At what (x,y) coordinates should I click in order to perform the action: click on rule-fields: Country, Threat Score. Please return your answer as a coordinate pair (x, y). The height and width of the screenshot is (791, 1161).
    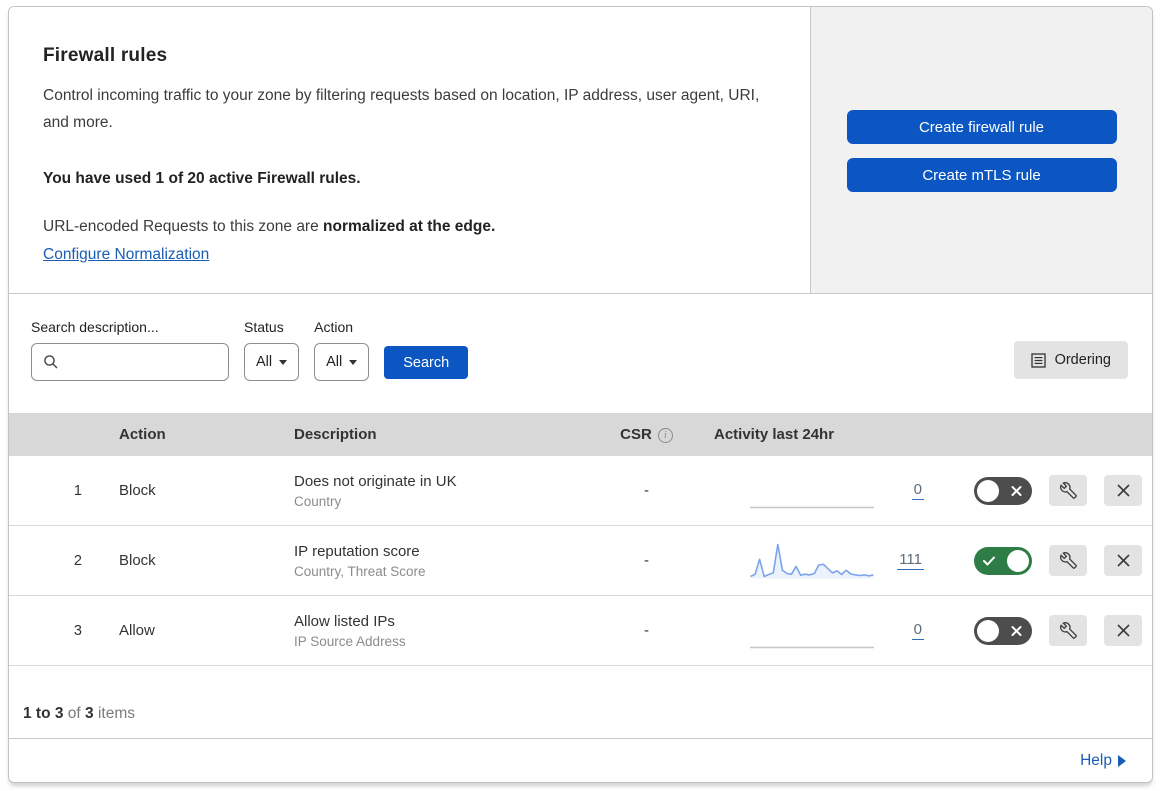
    Looking at the image, I should click on (360, 571).